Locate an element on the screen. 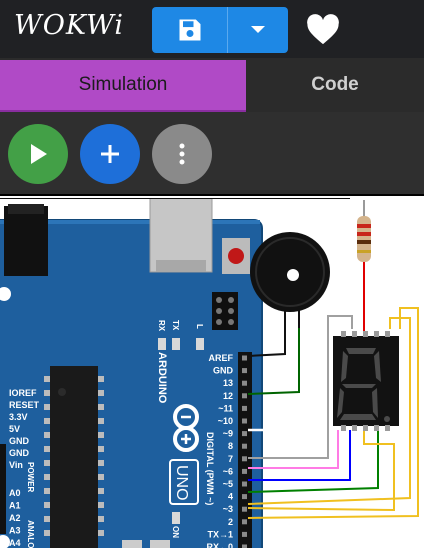 The height and width of the screenshot is (548, 424). tab-simulation: Simulation is located at coordinates (123, 85).